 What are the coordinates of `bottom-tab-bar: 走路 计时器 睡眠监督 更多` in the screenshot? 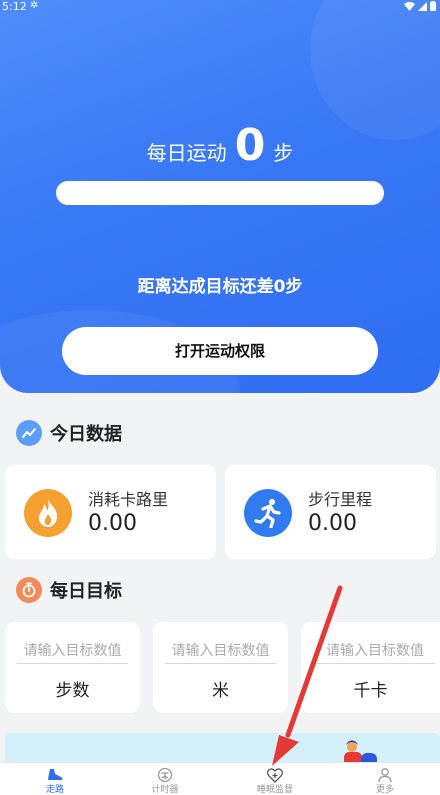 It's located at (220, 778).